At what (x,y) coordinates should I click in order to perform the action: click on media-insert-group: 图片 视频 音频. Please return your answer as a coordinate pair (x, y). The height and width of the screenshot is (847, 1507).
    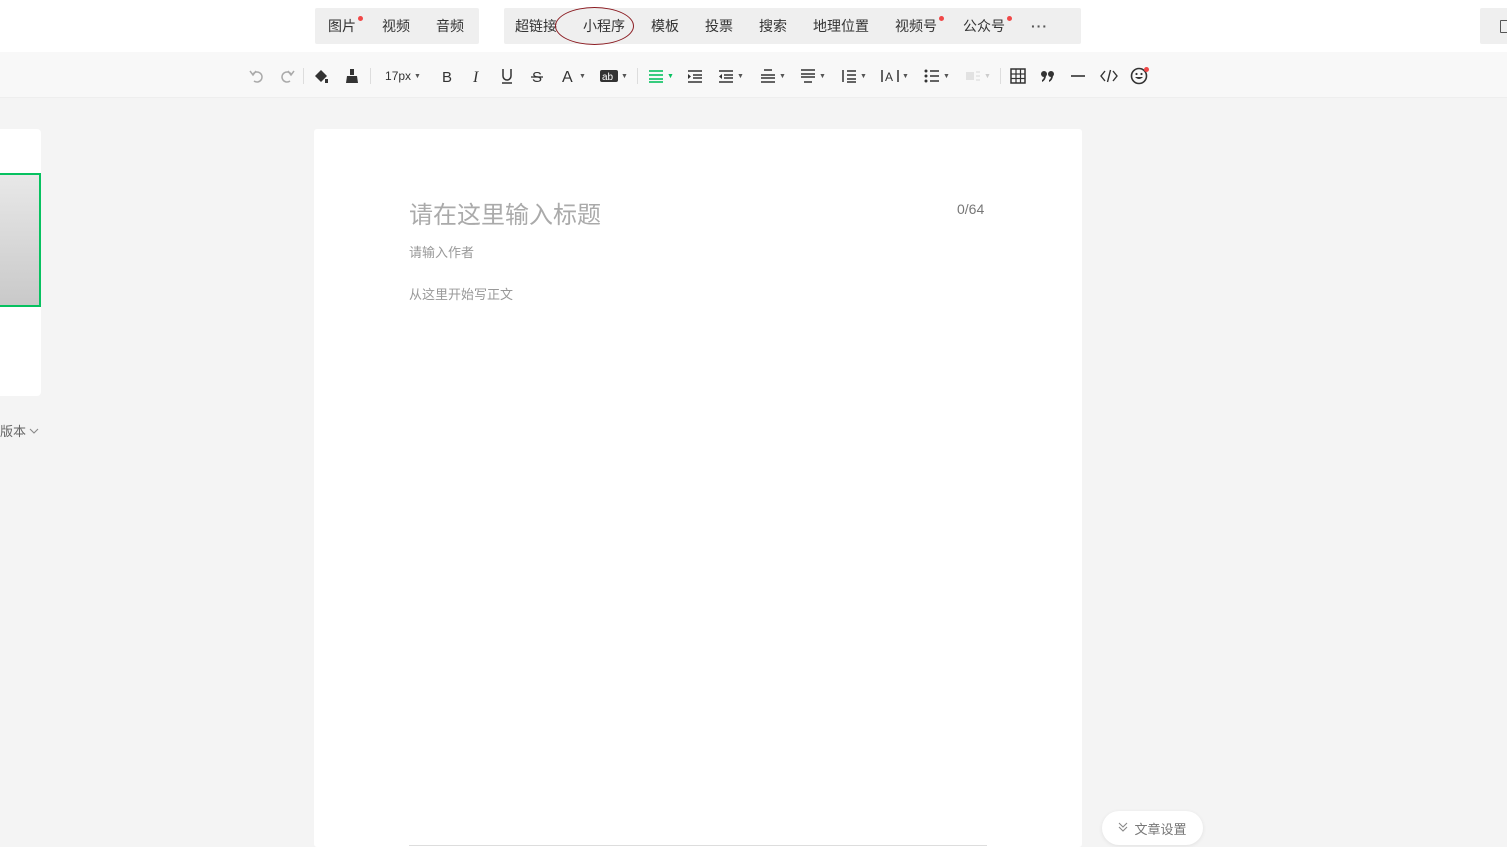
    Looking at the image, I should click on (397, 26).